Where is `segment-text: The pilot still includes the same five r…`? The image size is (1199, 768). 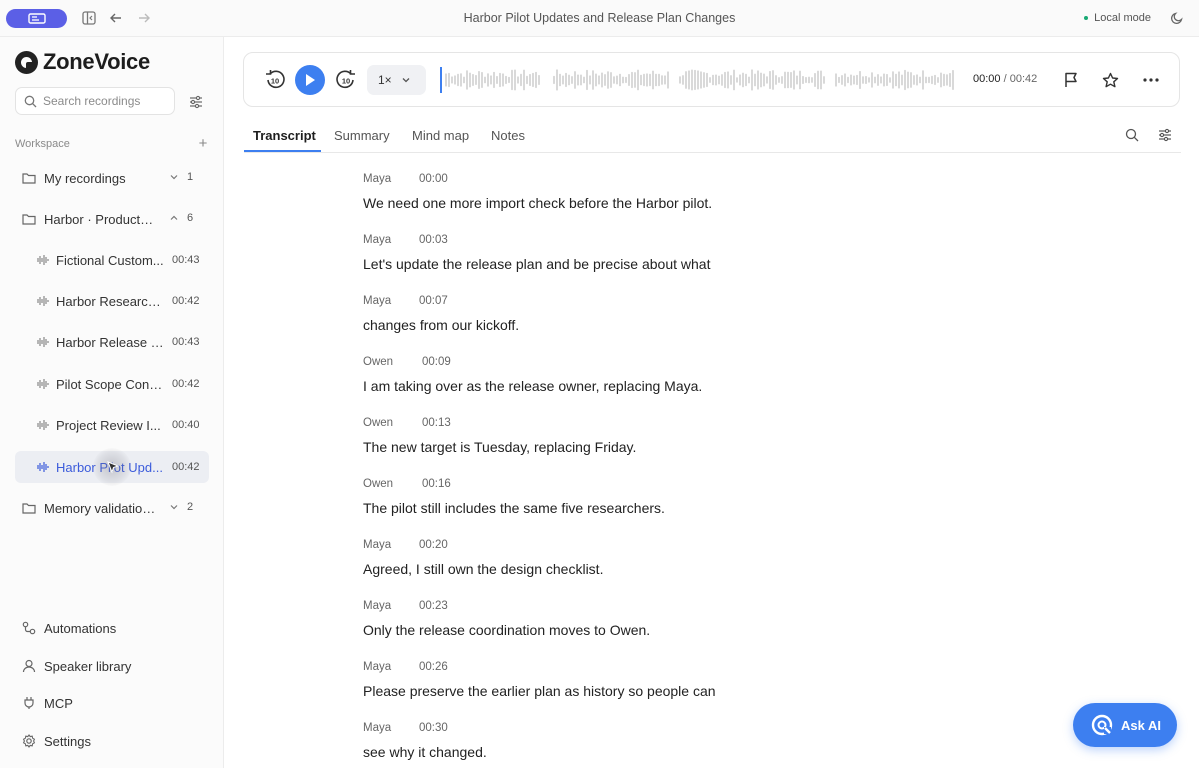 segment-text: The pilot still includes the same five r… is located at coordinates (514, 508).